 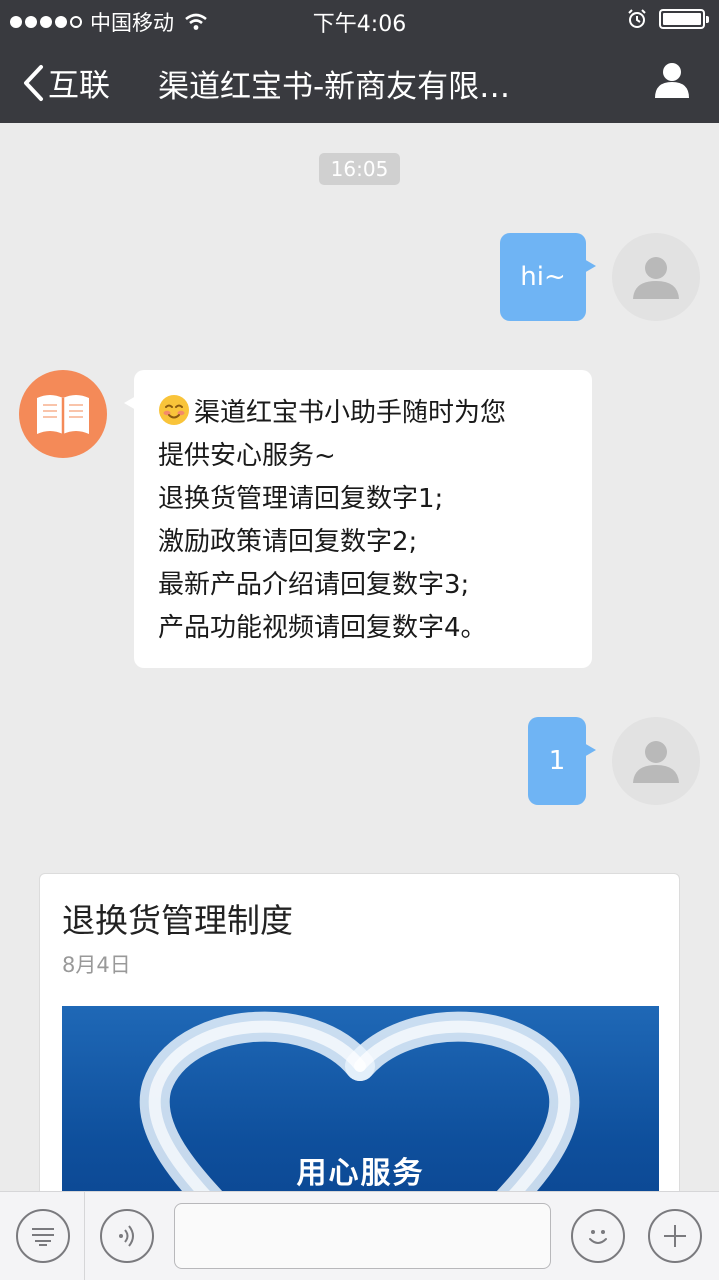 I want to click on menu-icon, so click(x=43, y=1237).